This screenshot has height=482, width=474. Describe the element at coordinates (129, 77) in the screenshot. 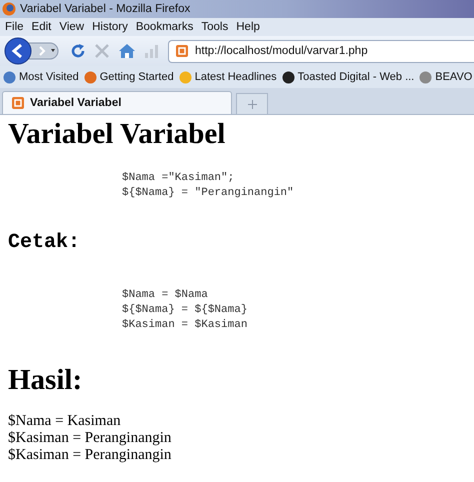

I see `bookmark-item: Getting Started` at that location.